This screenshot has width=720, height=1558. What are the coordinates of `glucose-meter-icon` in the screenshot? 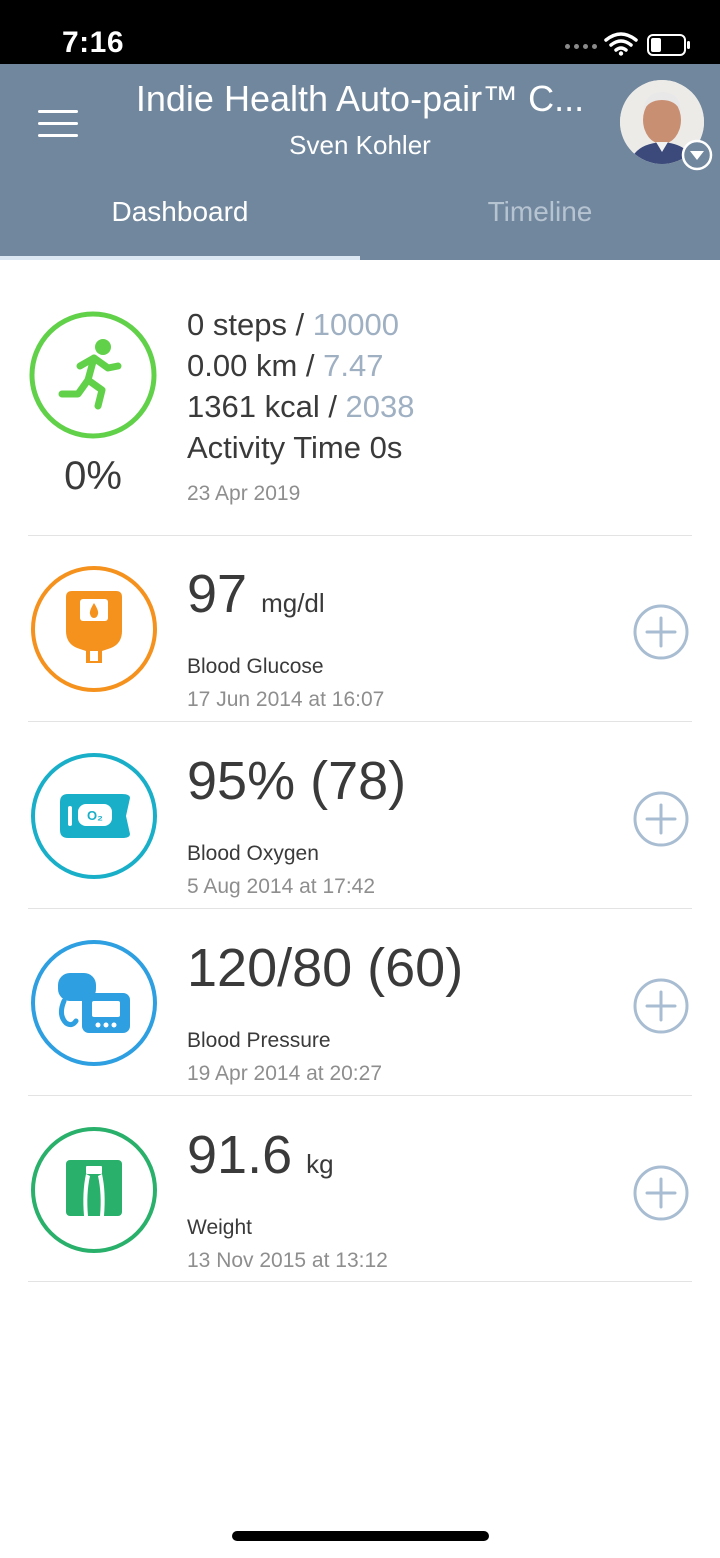 It's located at (94, 629).